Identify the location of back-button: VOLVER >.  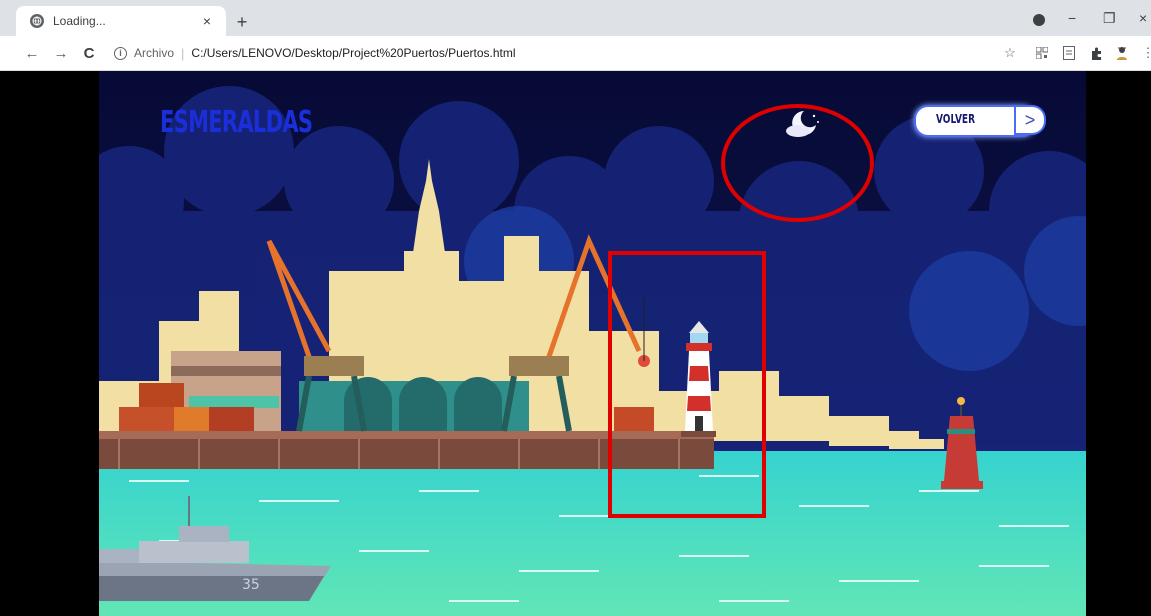
(980, 121).